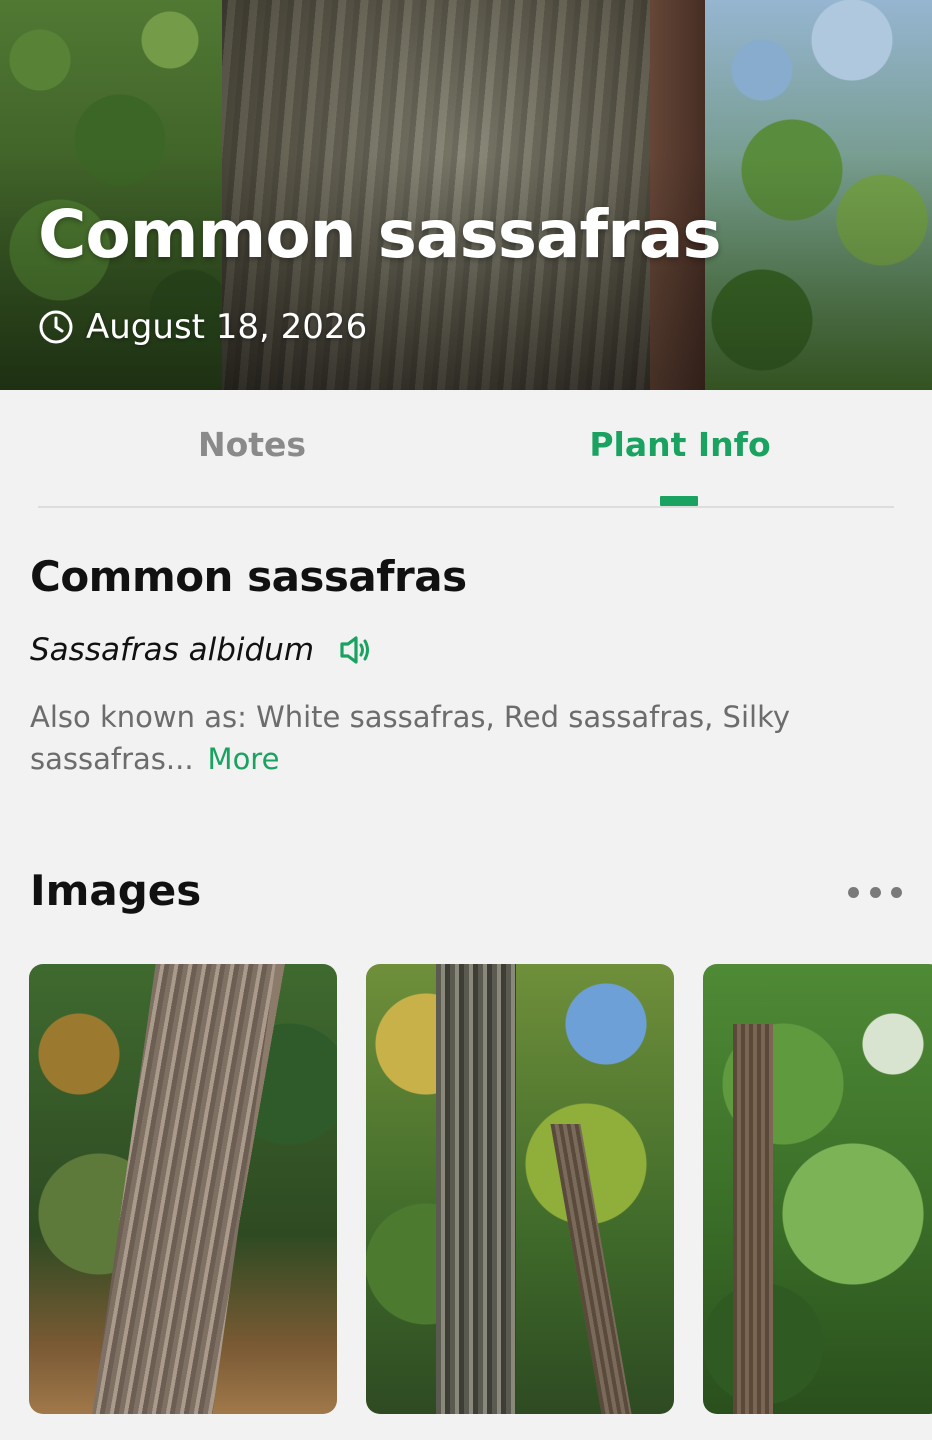  I want to click on plant-common-name: Common sassafras, so click(248, 576).